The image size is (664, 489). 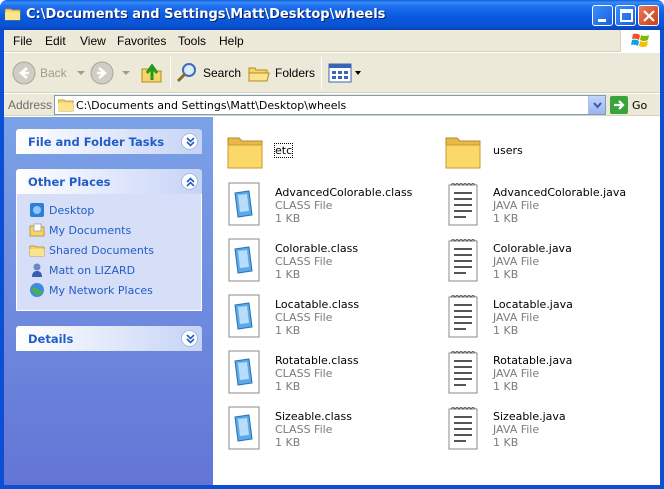 What do you see at coordinates (37, 251) in the screenshot?
I see `shared-documents-icon` at bounding box center [37, 251].